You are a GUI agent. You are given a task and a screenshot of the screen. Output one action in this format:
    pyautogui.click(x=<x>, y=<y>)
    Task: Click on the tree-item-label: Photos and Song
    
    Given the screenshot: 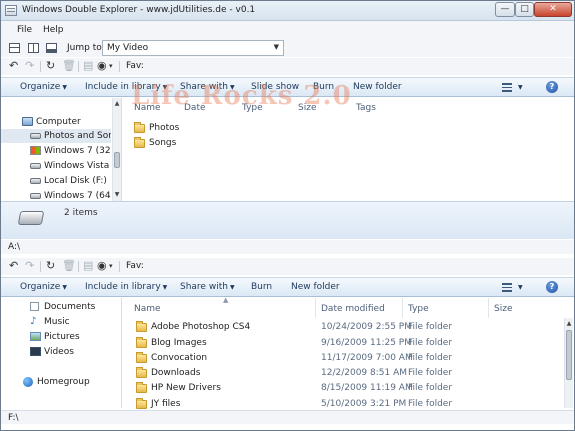 What is the action you would take?
    pyautogui.click(x=77, y=136)
    